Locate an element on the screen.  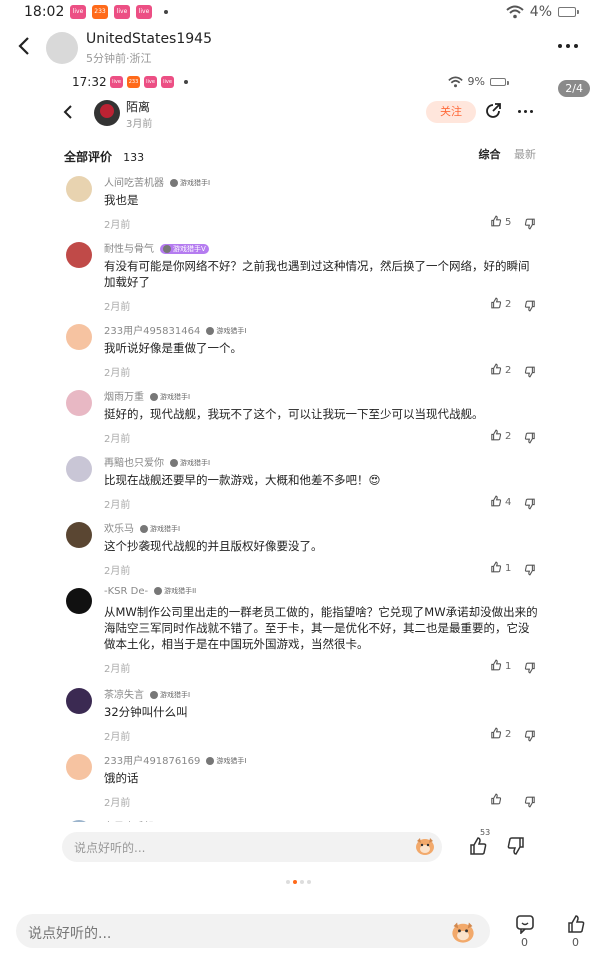
tab-comprehensive: 综合 is located at coordinates (490, 154).